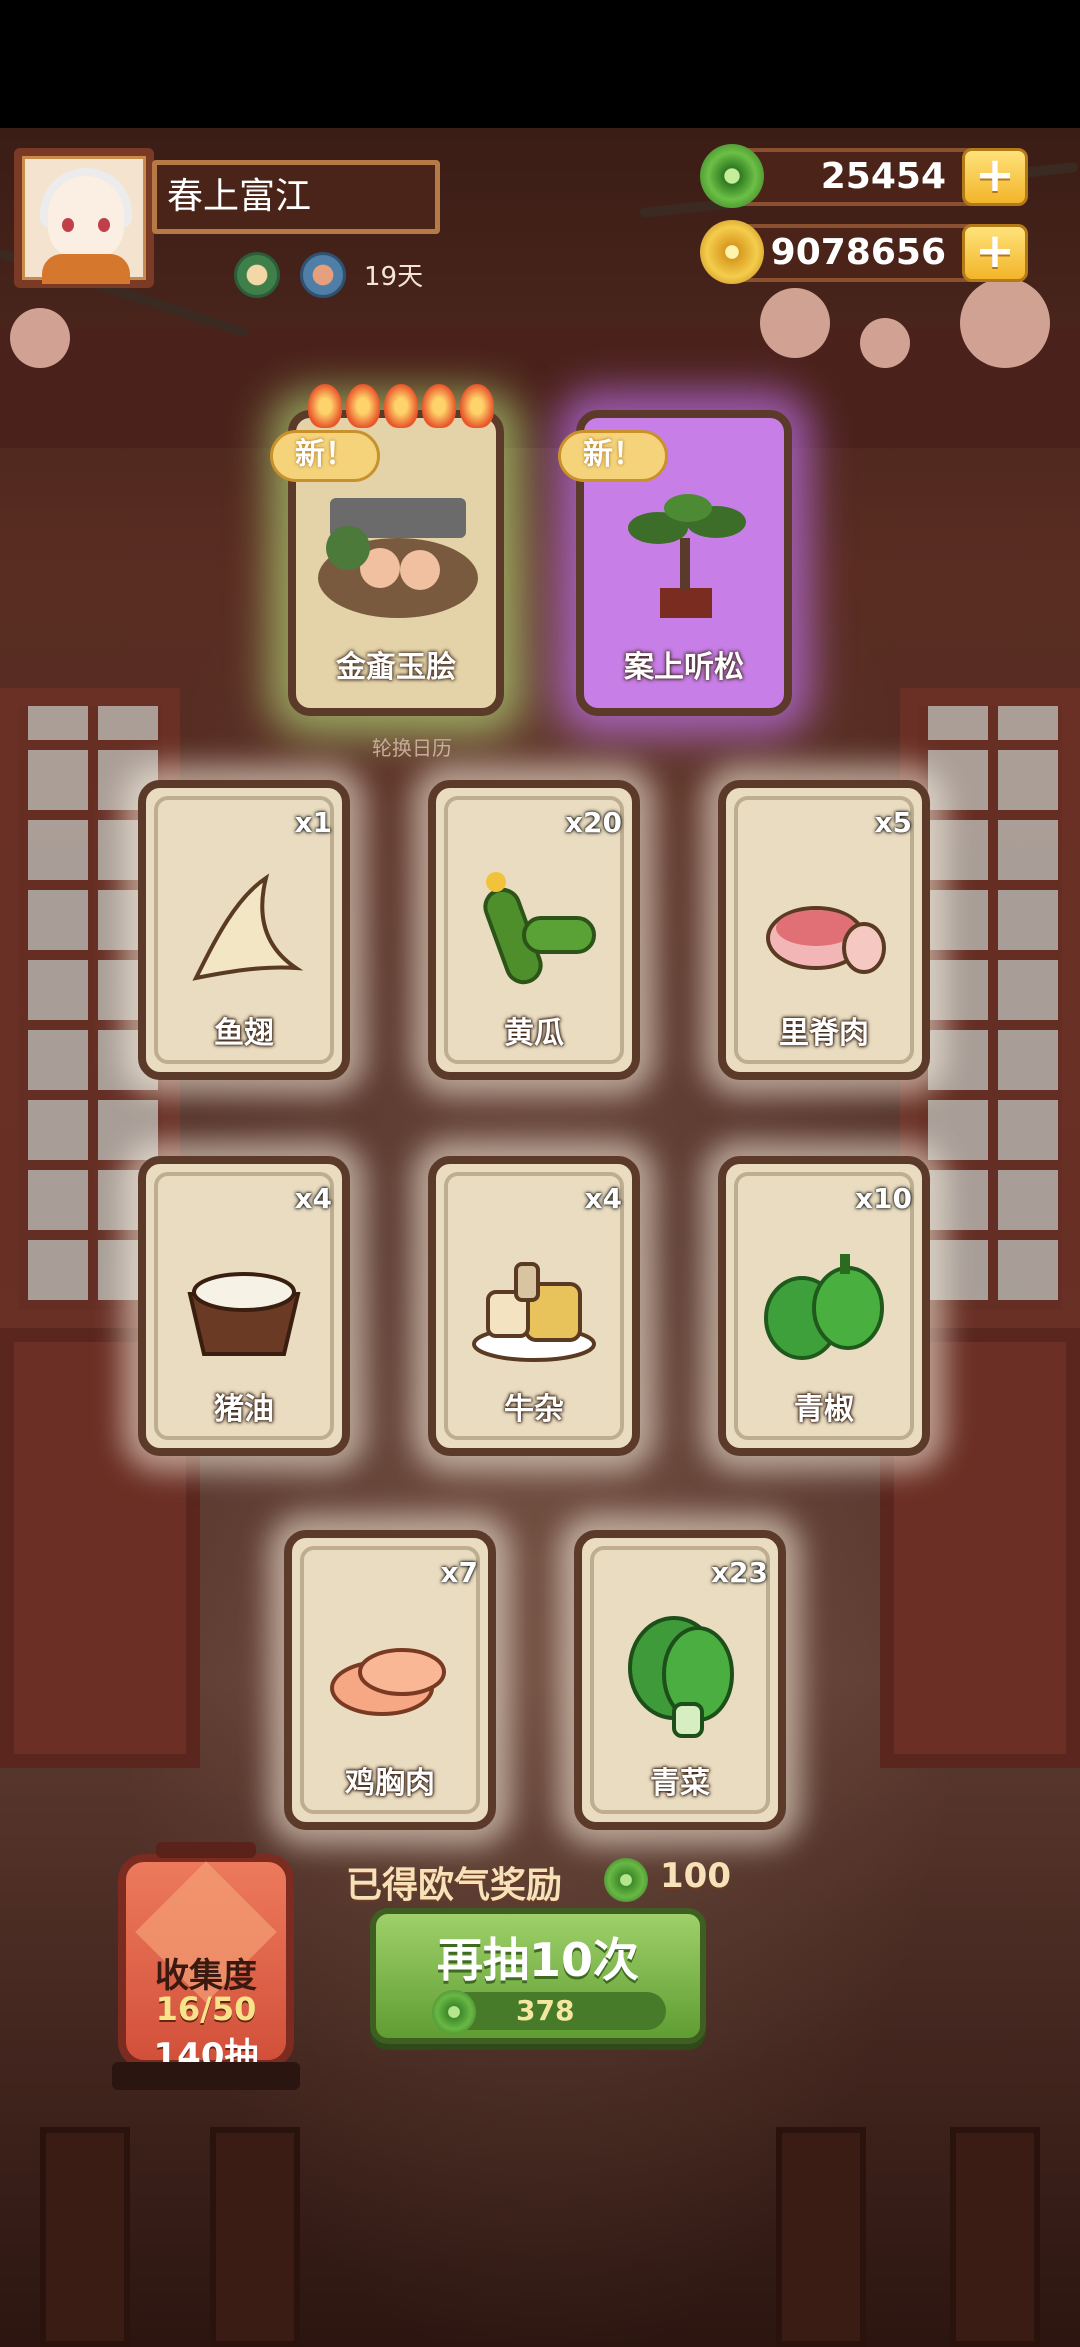 The width and height of the screenshot is (1080, 2347). What do you see at coordinates (244, 1033) in the screenshot?
I see `item-label: 鱼翅` at bounding box center [244, 1033].